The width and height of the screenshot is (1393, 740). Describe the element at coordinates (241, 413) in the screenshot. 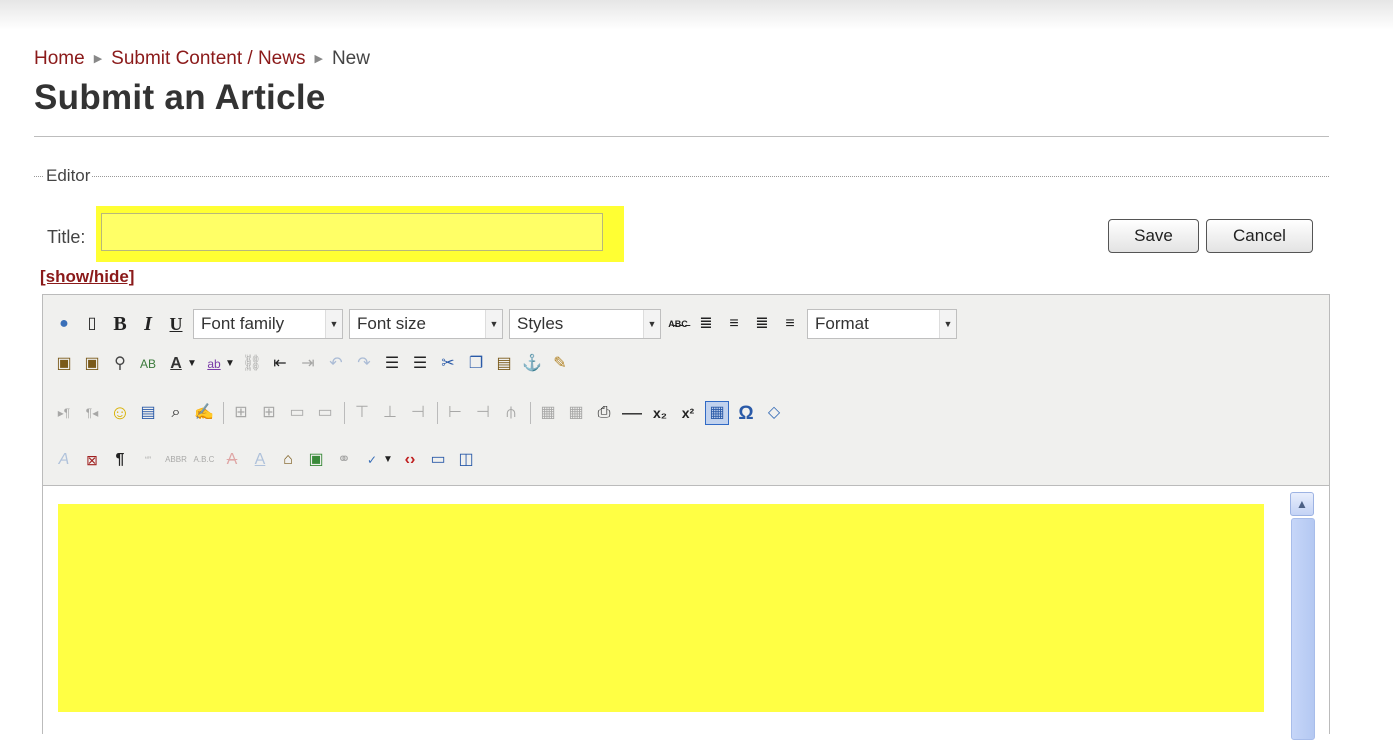

I see `insert-table-icon: ⊞` at that location.